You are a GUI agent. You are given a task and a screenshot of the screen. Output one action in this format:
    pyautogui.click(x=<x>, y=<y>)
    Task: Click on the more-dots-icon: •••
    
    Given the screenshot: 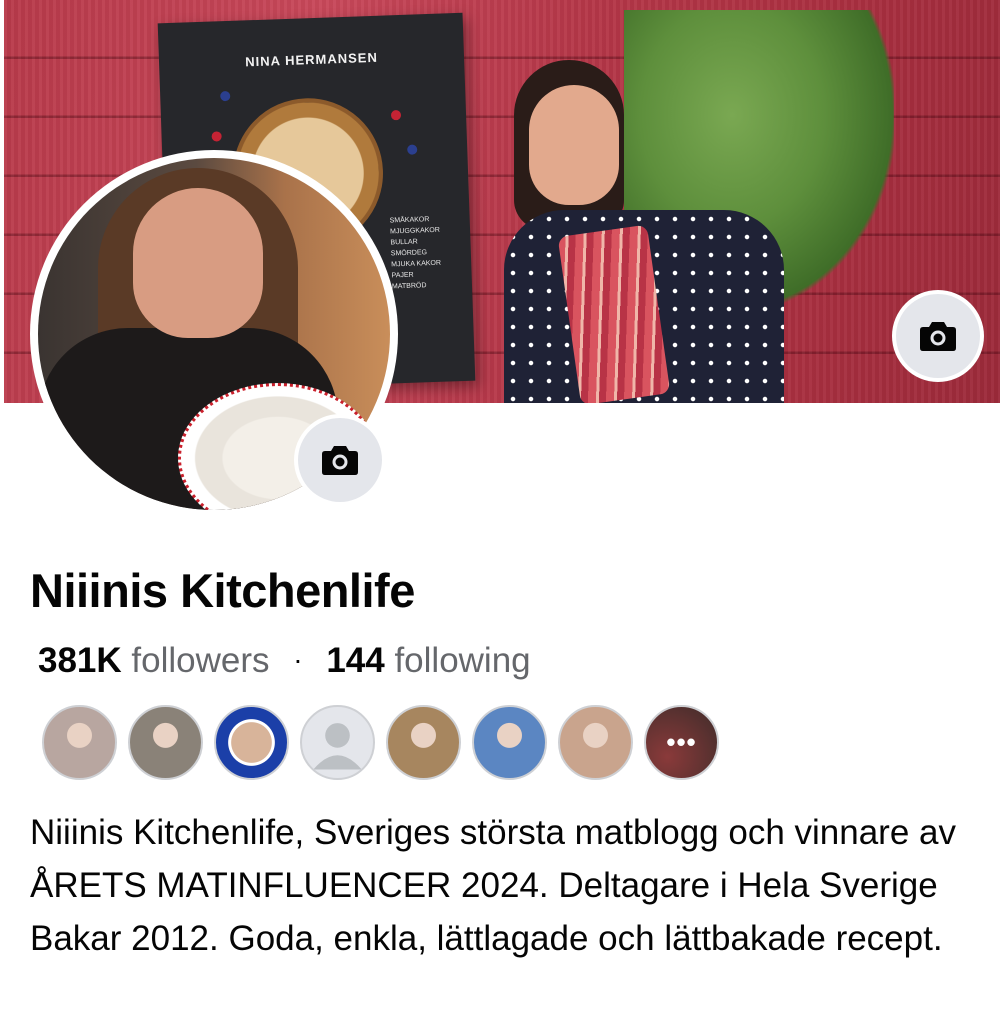 What is the action you would take?
    pyautogui.click(x=681, y=742)
    